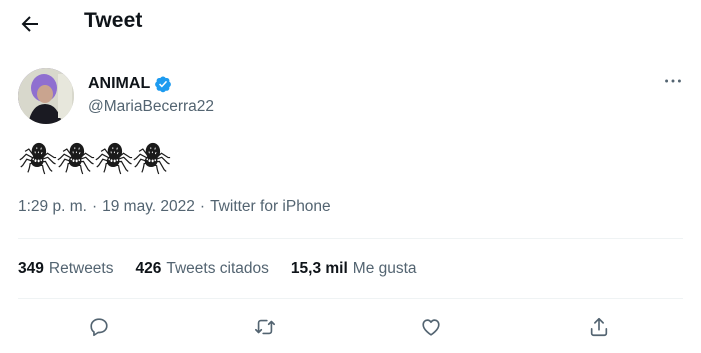  I want to click on quote-tweets-stat: 426 Tweets citados, so click(202, 269).